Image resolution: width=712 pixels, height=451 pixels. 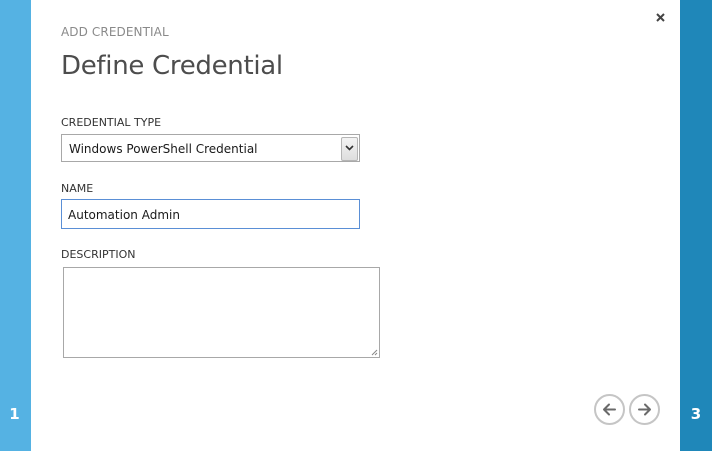 What do you see at coordinates (124, 215) in the screenshot?
I see `name-value: Automation Admin` at bounding box center [124, 215].